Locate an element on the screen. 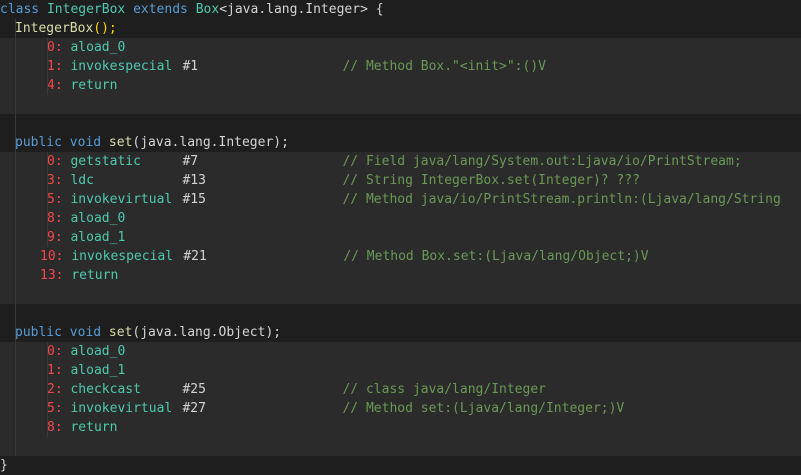  base-class: Box is located at coordinates (207, 9).